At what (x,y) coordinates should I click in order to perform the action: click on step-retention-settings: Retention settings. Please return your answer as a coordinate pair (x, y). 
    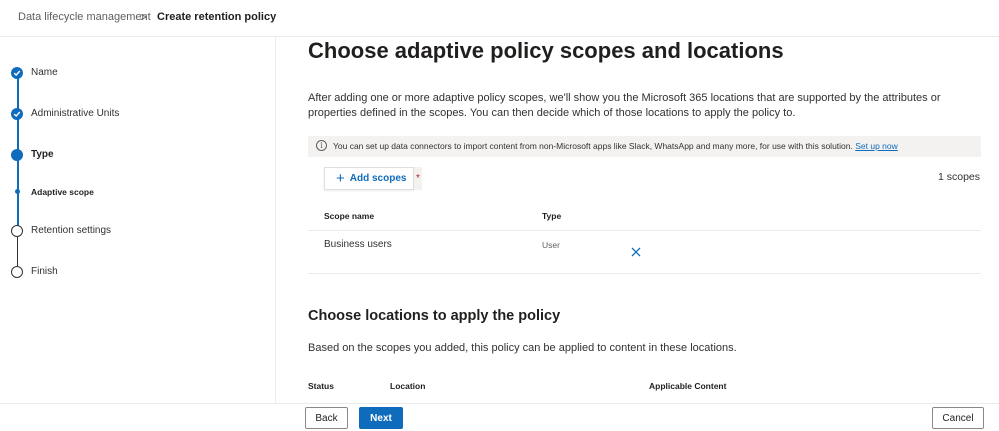
    Looking at the image, I should click on (71, 230).